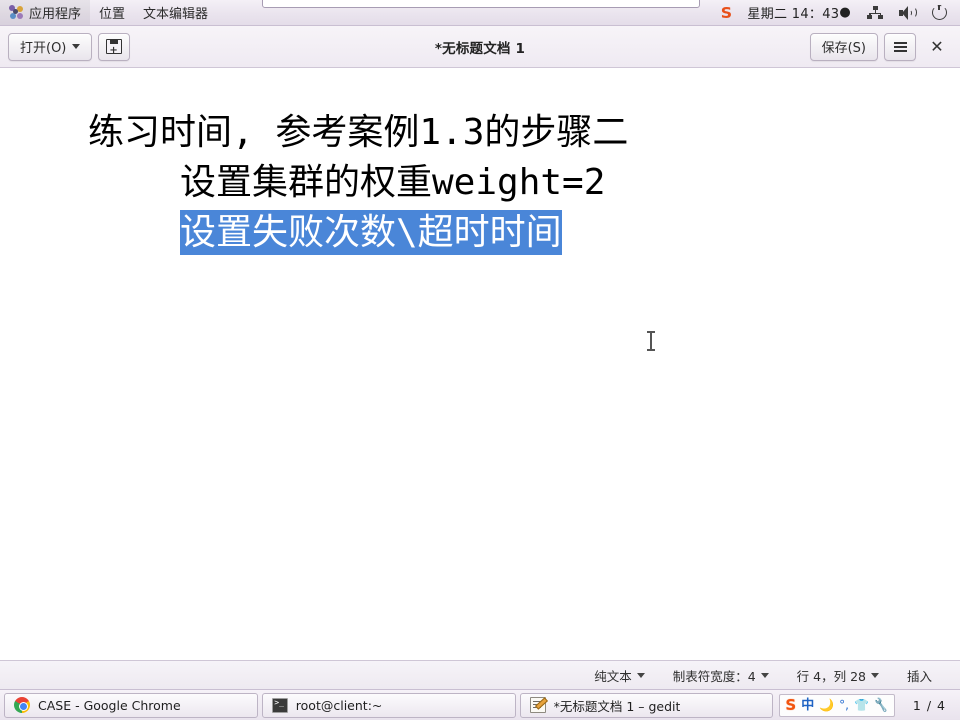 Image resolution: width=960 pixels, height=720 pixels. What do you see at coordinates (371, 232) in the screenshot?
I see `selected-text: 设置失败次数\超时时间` at bounding box center [371, 232].